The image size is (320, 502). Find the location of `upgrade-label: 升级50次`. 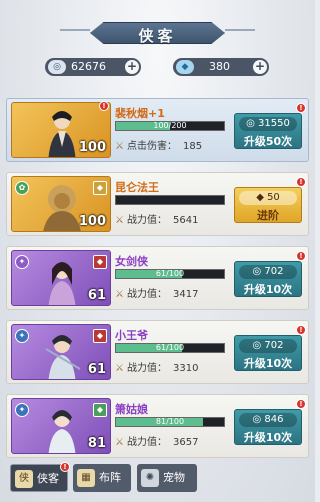

upgrade-label: 升级50次 is located at coordinates (268, 141).